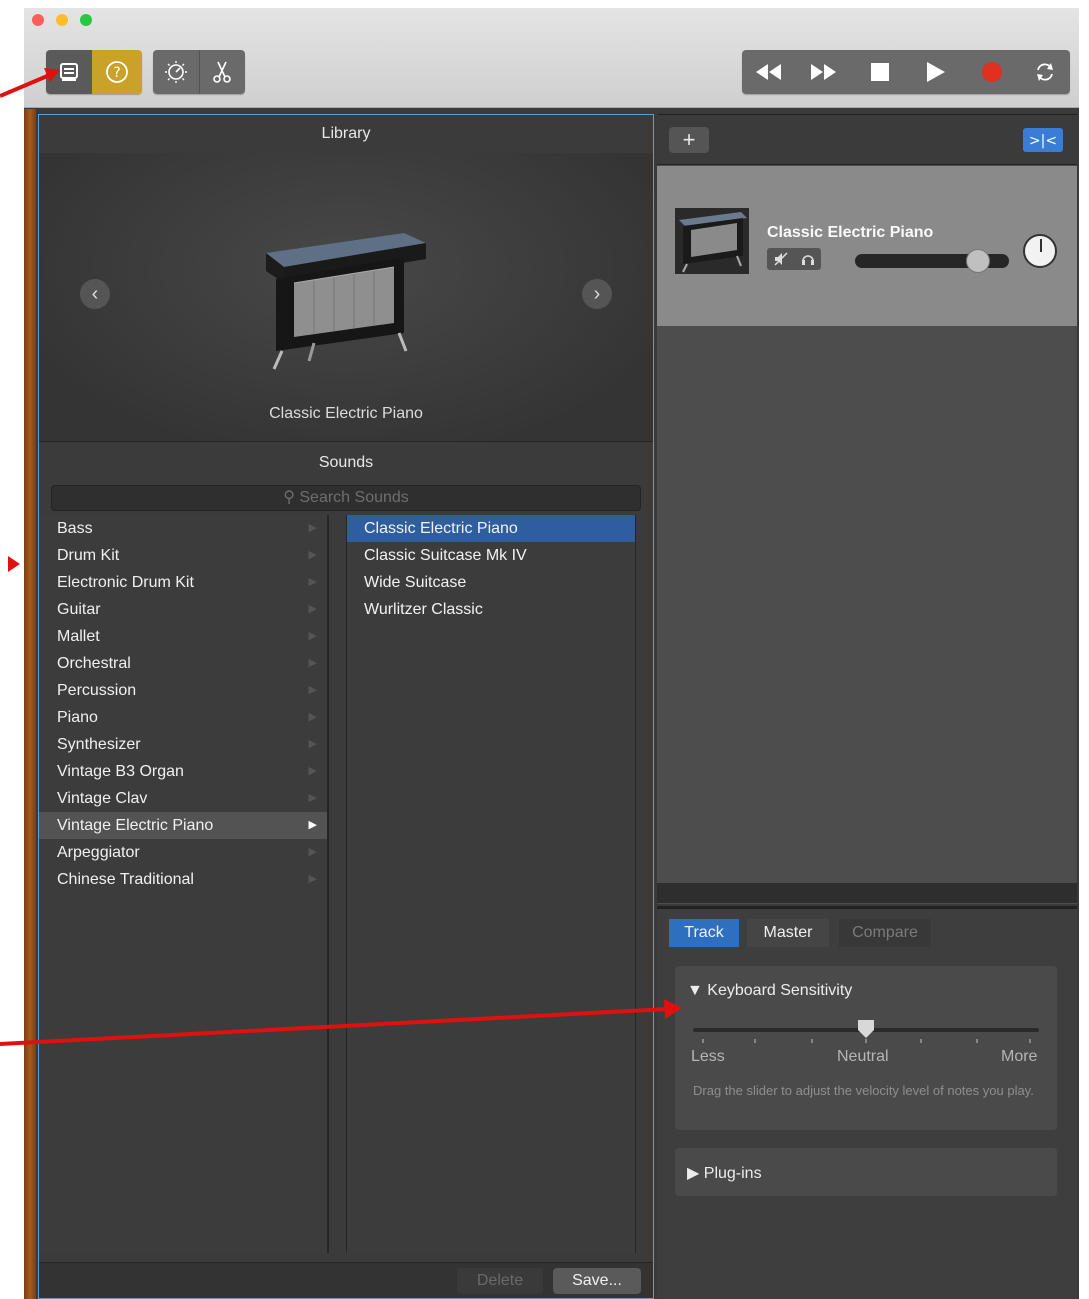 The width and height of the screenshot is (1089, 1299). I want to click on annotation-arrow-categories, so click(14, 564).